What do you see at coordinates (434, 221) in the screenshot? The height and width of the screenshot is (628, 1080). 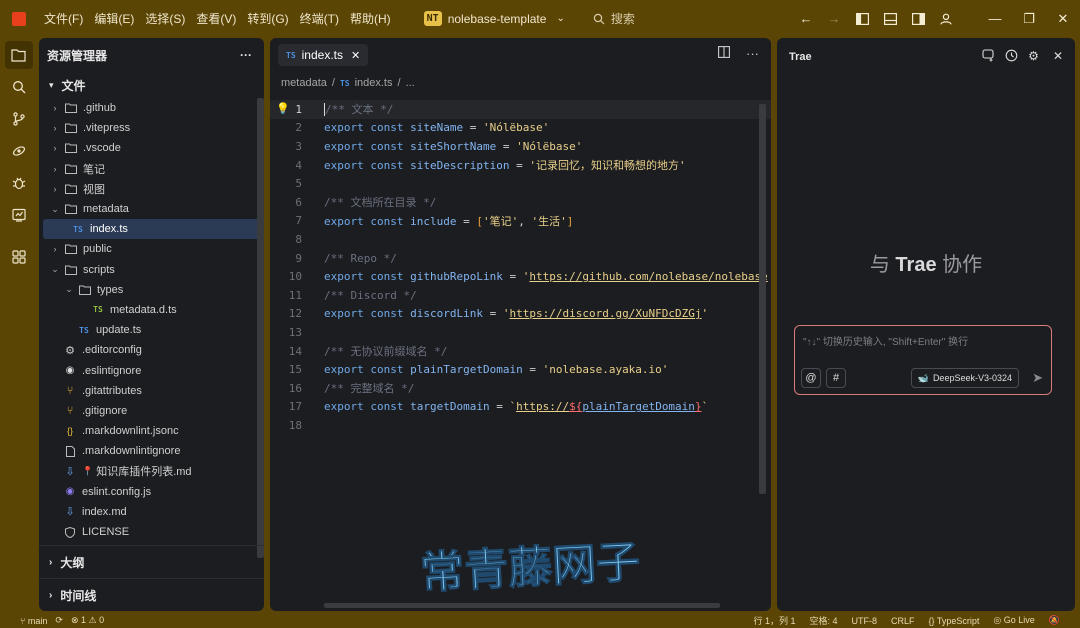 I see `code-line: 7 export const include = ['笔记', '生活']` at bounding box center [434, 221].